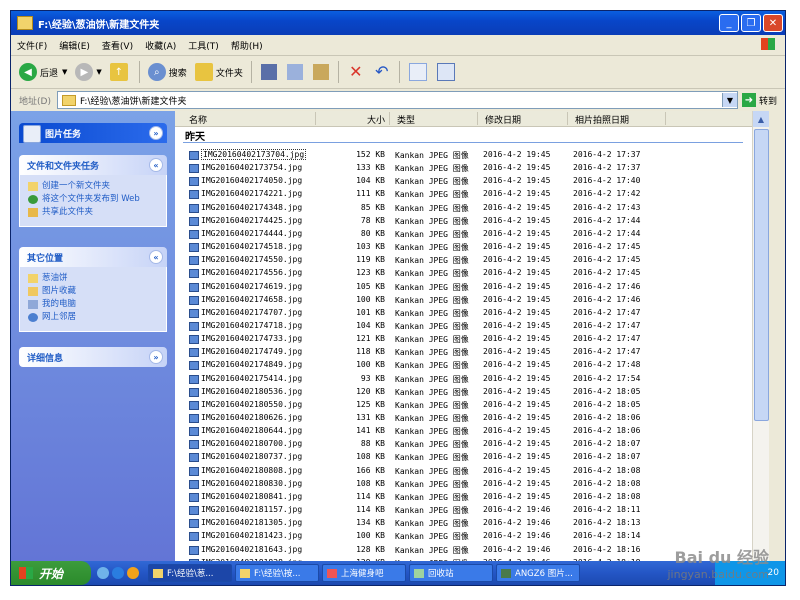 The height and width of the screenshot is (600, 800). What do you see at coordinates (773, 573) in the screenshot?
I see `clock: 20` at bounding box center [773, 573].